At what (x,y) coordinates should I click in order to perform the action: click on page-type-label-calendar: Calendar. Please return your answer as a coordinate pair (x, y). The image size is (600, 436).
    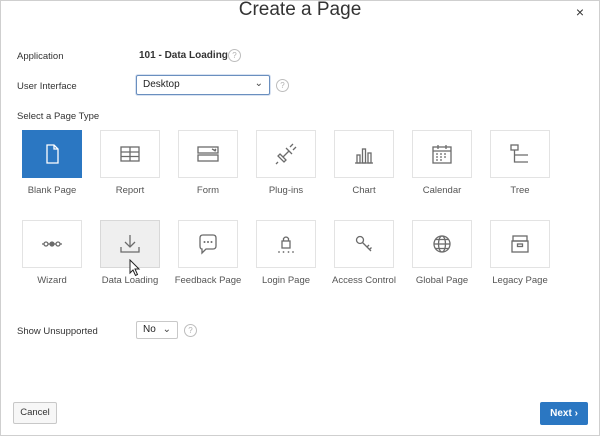
    Looking at the image, I should click on (442, 190).